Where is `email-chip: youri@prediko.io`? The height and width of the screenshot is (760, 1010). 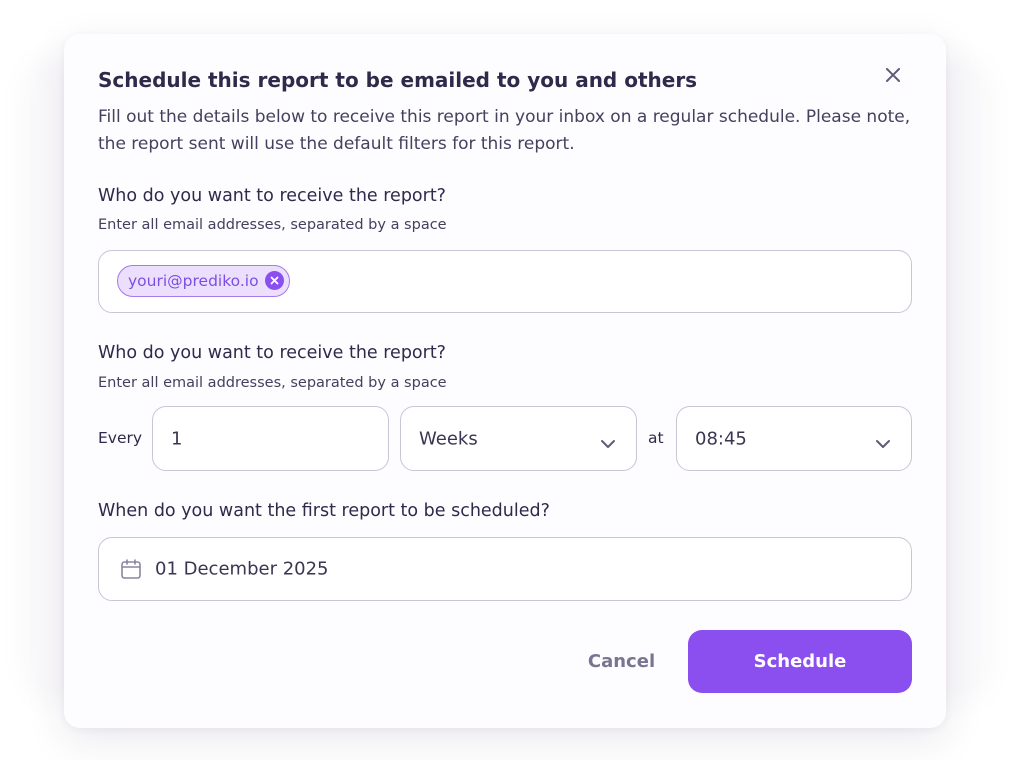
email-chip: youri@prediko.io is located at coordinates (203, 281).